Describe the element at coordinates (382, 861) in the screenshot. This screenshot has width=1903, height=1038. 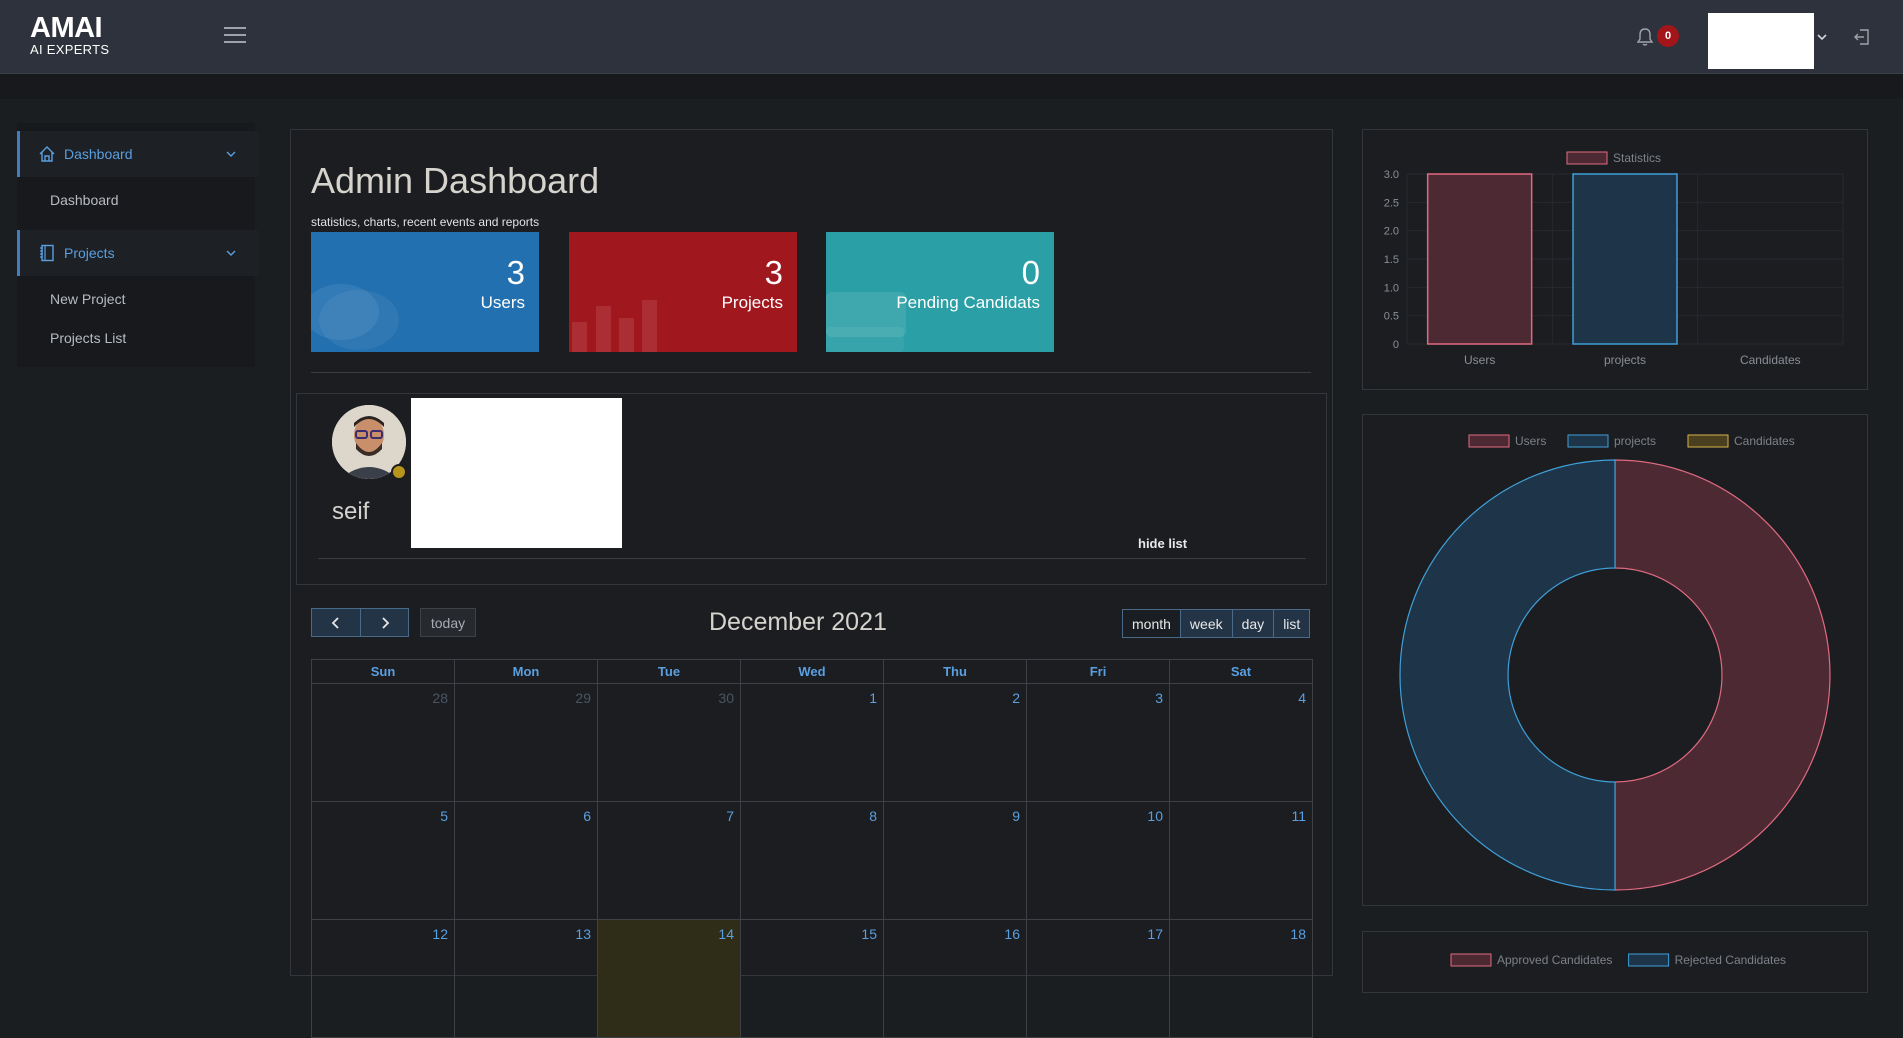
I see `calendar-day-cell: 5` at that location.